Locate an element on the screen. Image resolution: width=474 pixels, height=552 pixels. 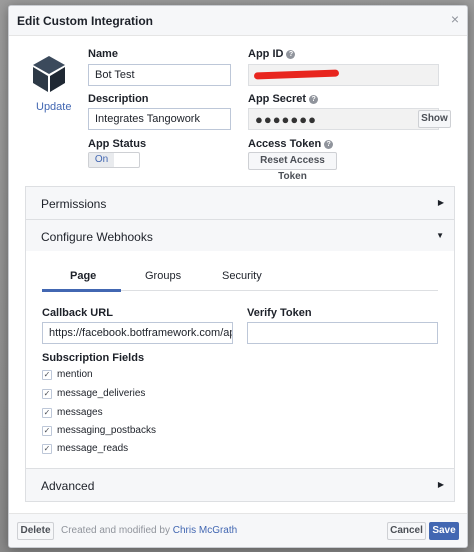
app-id-label: App ID? is located at coordinates (272, 54).